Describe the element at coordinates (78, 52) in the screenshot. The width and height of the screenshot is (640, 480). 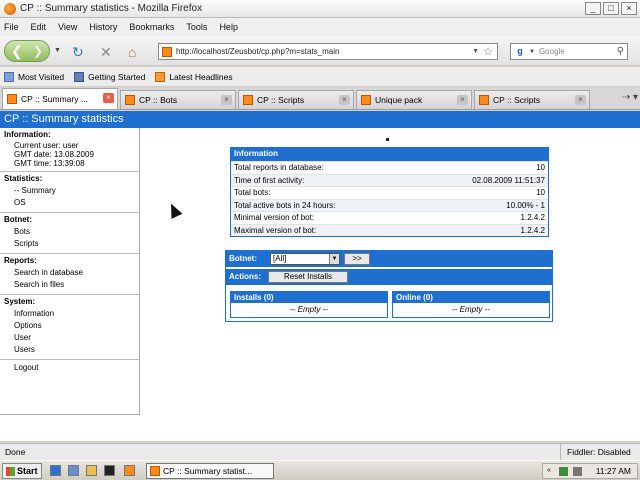
I see `reload-icon: ↻` at that location.